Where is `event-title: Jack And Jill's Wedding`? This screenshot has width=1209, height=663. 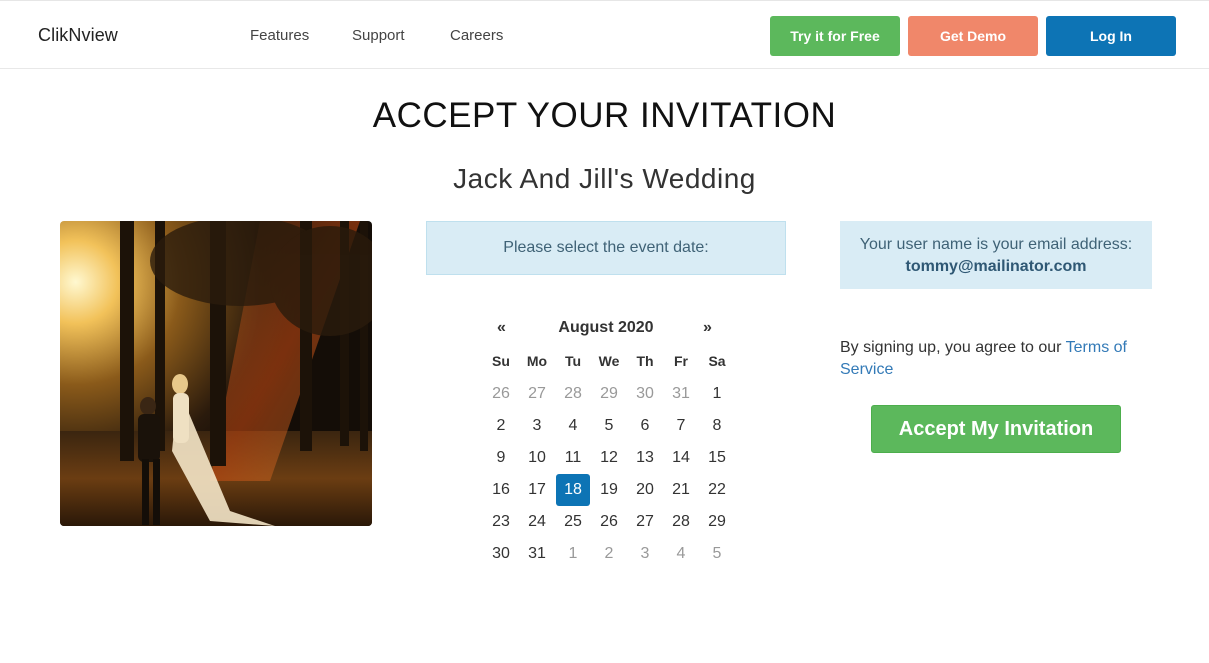
event-title: Jack And Jill's Wedding is located at coordinates (604, 178).